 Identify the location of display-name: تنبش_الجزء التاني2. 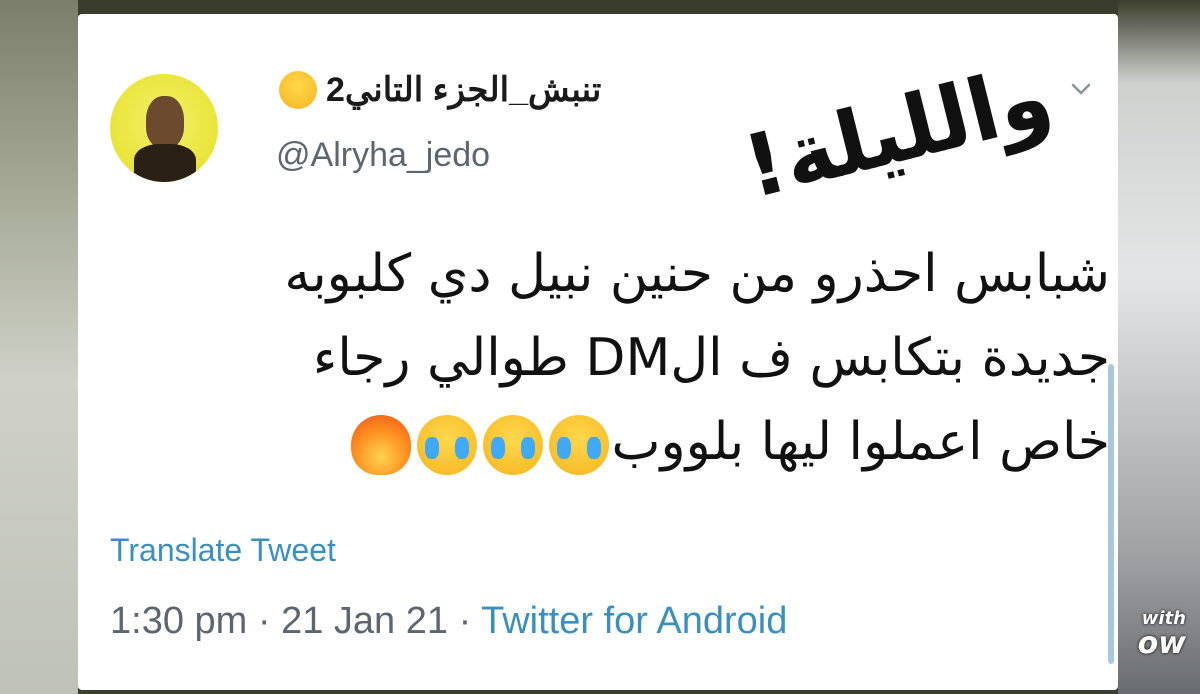
(464, 90).